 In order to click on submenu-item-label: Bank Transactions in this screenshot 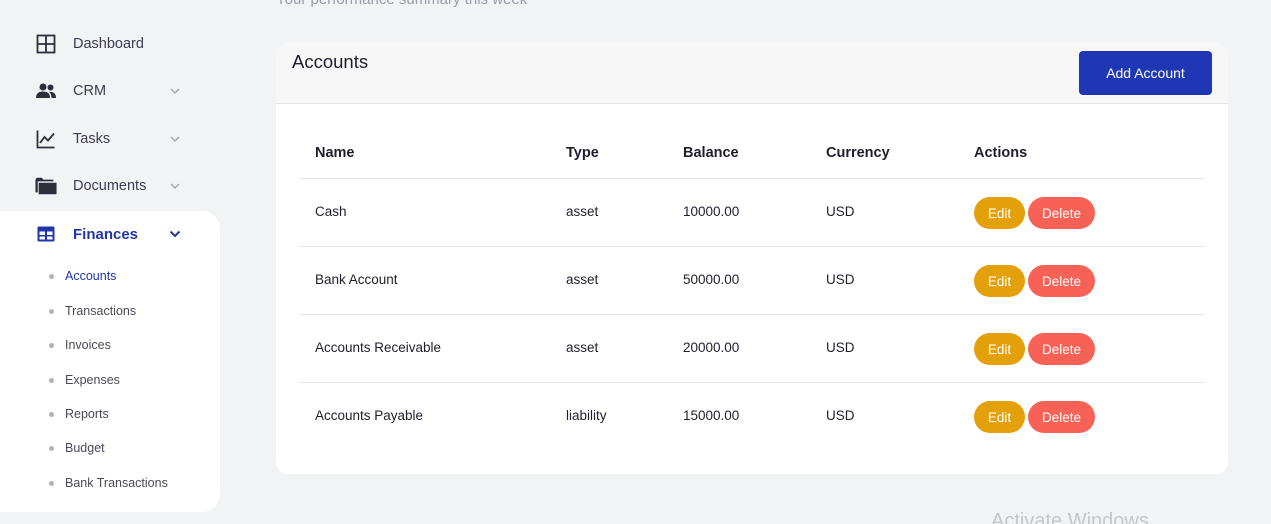, I will do `click(116, 483)`.